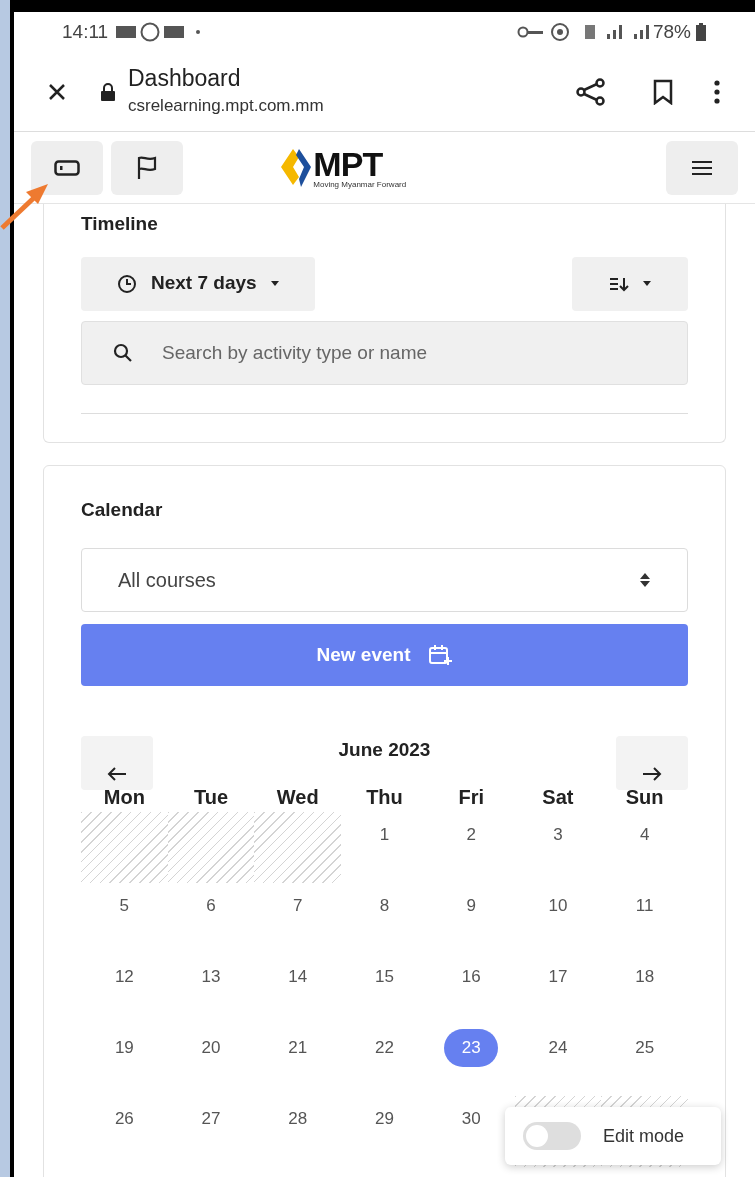 The height and width of the screenshot is (1177, 755). I want to click on logo-tagline: Moving Myanmar Forward, so click(360, 184).